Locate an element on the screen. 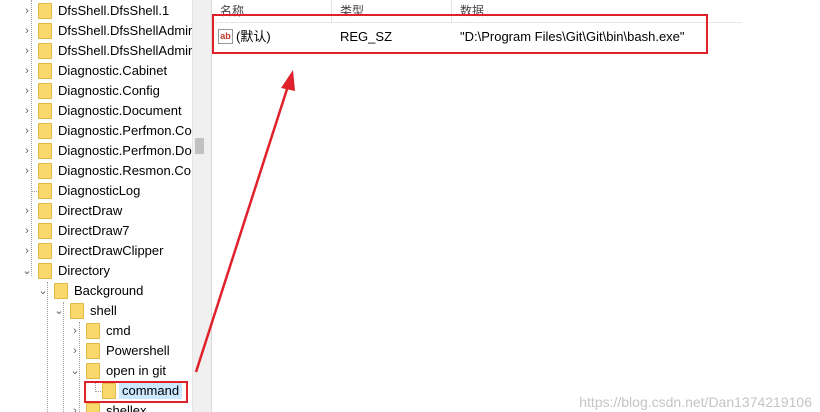 This screenshot has width=820, height=412. tree-item-cmd: › cmd is located at coordinates (96, 331).